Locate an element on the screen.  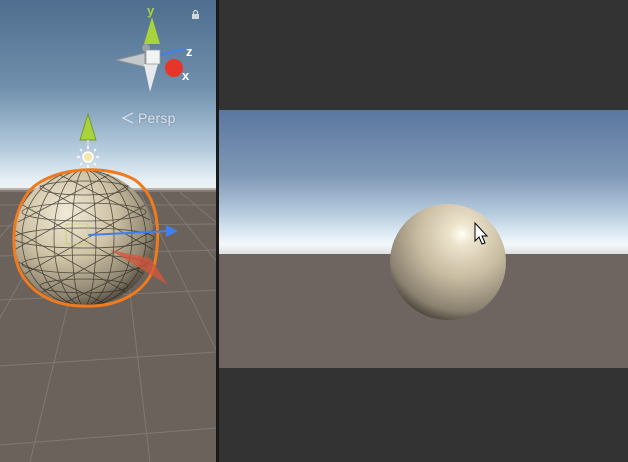
game-sphere is located at coordinates (448, 262).